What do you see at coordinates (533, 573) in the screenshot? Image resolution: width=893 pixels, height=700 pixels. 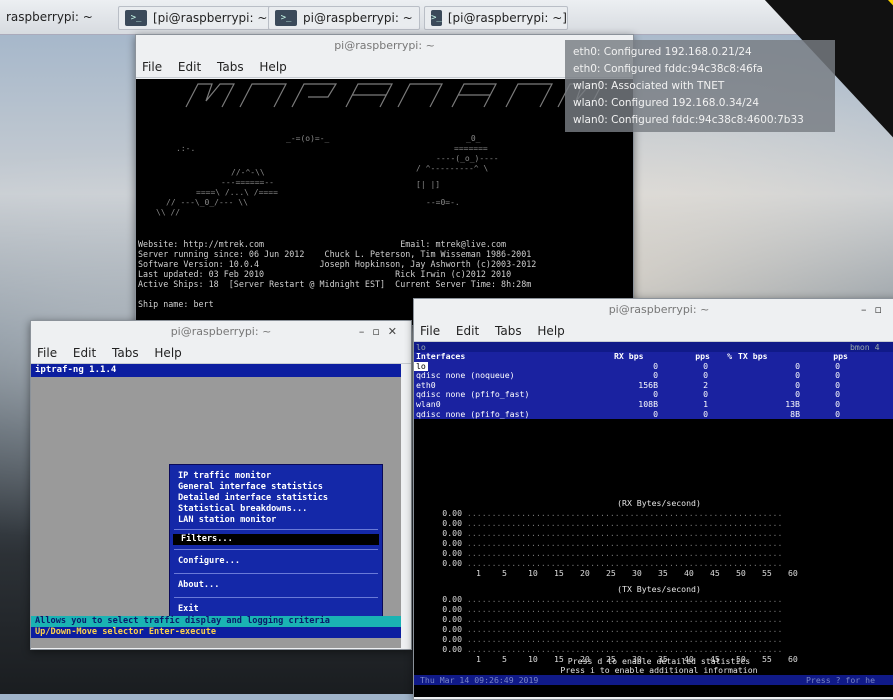 I see `x-axis-tick: 10` at bounding box center [533, 573].